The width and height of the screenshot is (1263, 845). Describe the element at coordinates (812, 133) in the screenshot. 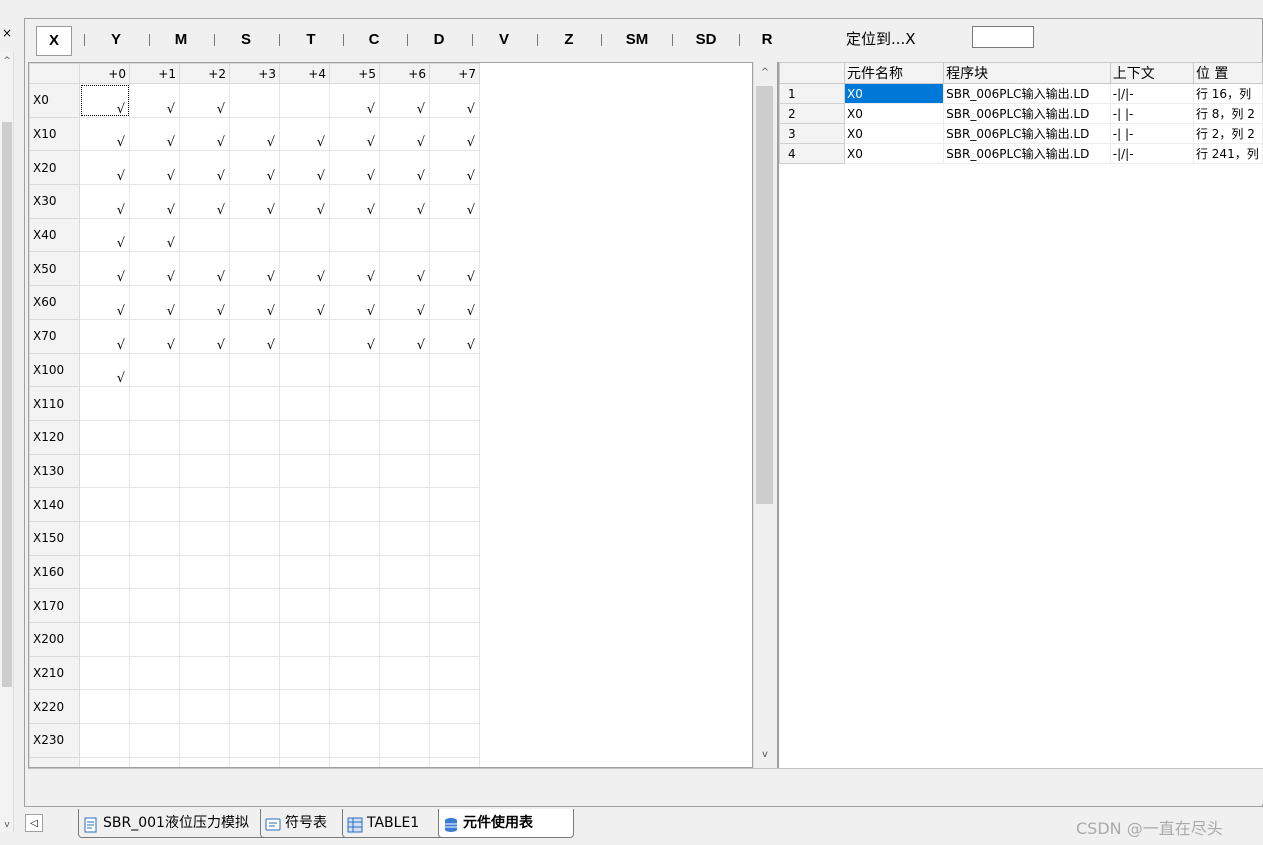

I see `usage-cell-idx: 3` at that location.